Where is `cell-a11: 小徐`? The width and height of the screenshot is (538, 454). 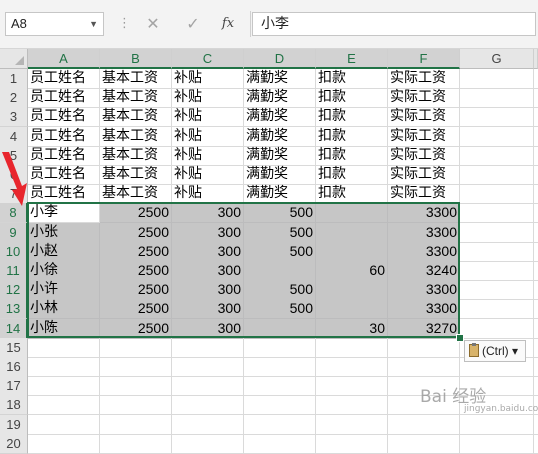
cell-a11: 小徐 is located at coordinates (64, 271).